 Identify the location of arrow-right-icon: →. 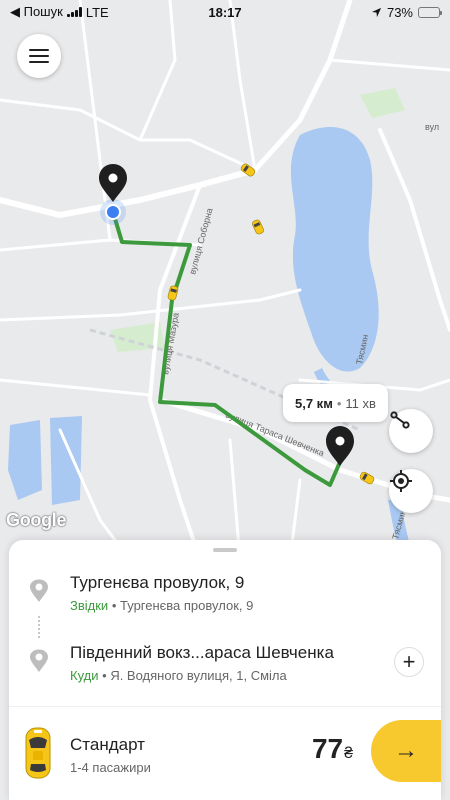
(406, 750).